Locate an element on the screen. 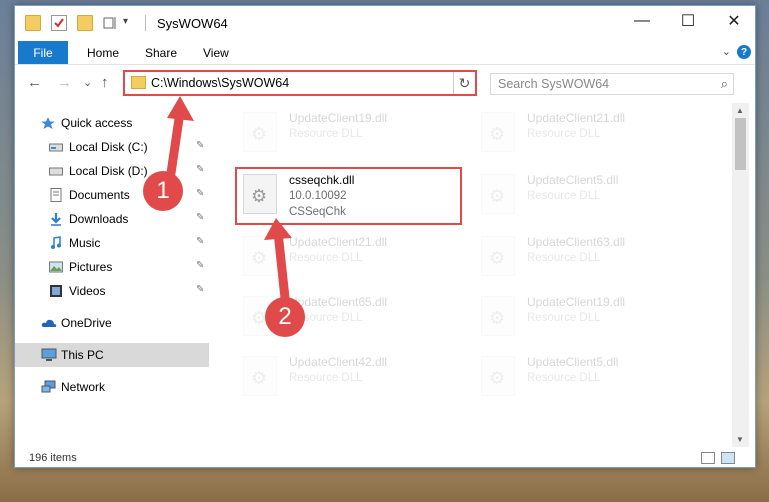  arrow-1-icon is located at coordinates (179, 138).